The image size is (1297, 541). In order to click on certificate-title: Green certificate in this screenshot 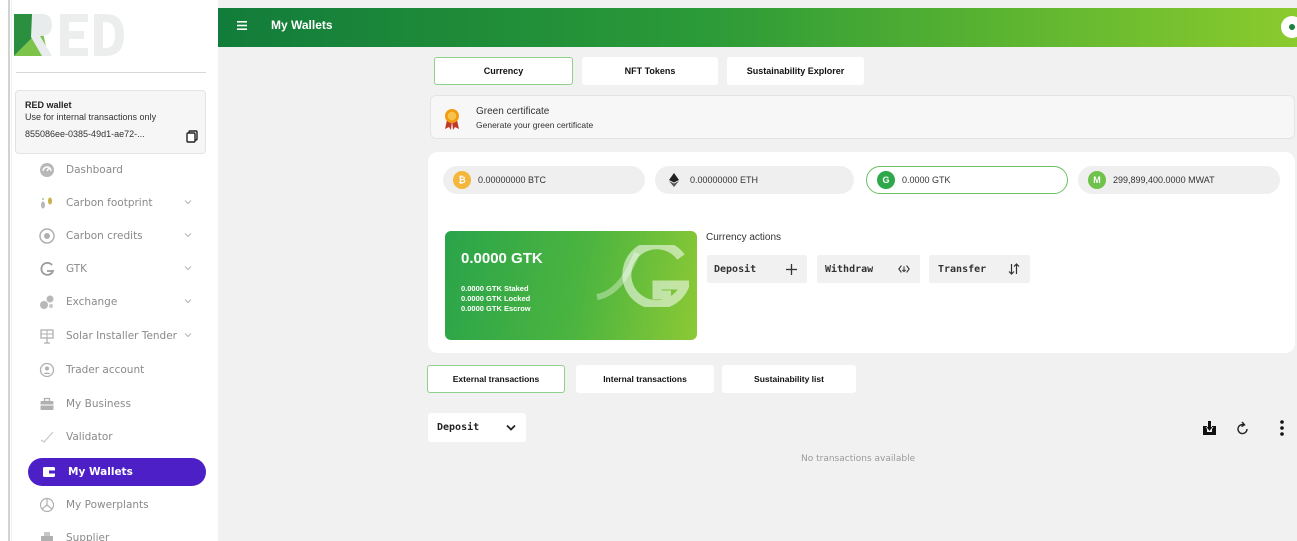, I will do `click(513, 111)`.